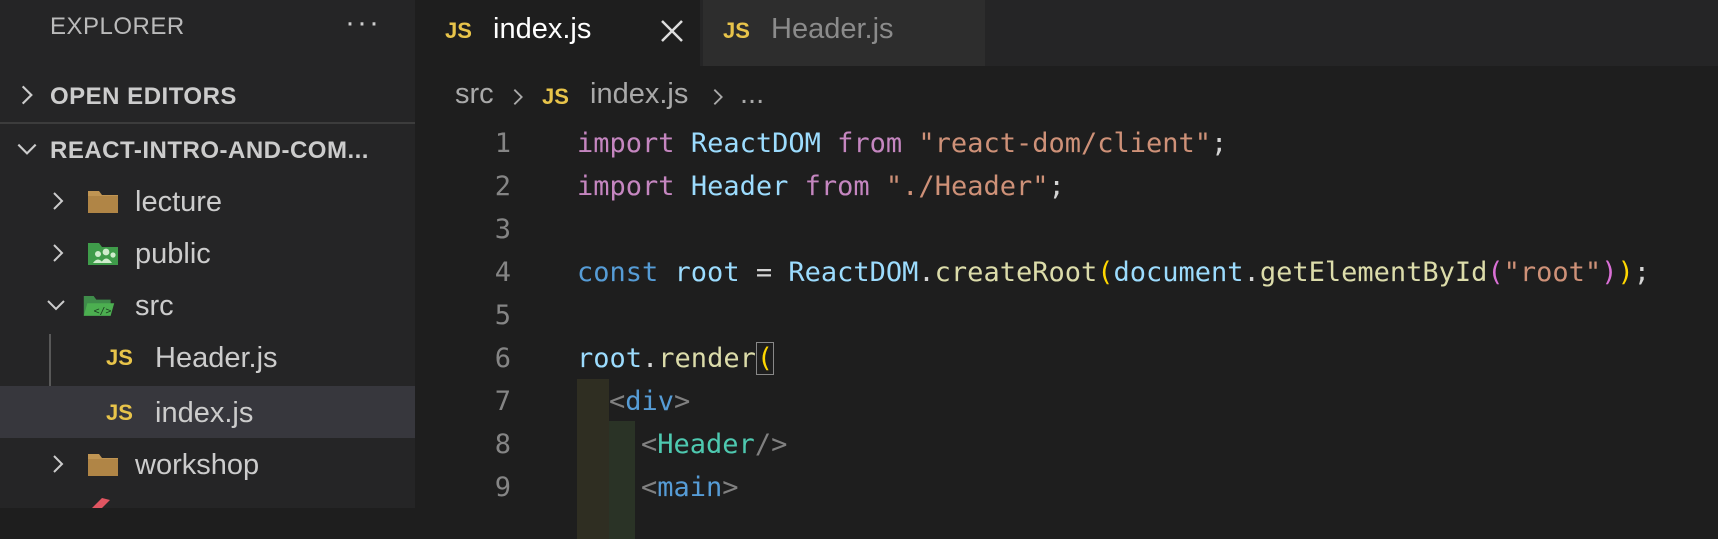  Describe the element at coordinates (676, 358) in the screenshot. I see `code-line: root.render(` at that location.